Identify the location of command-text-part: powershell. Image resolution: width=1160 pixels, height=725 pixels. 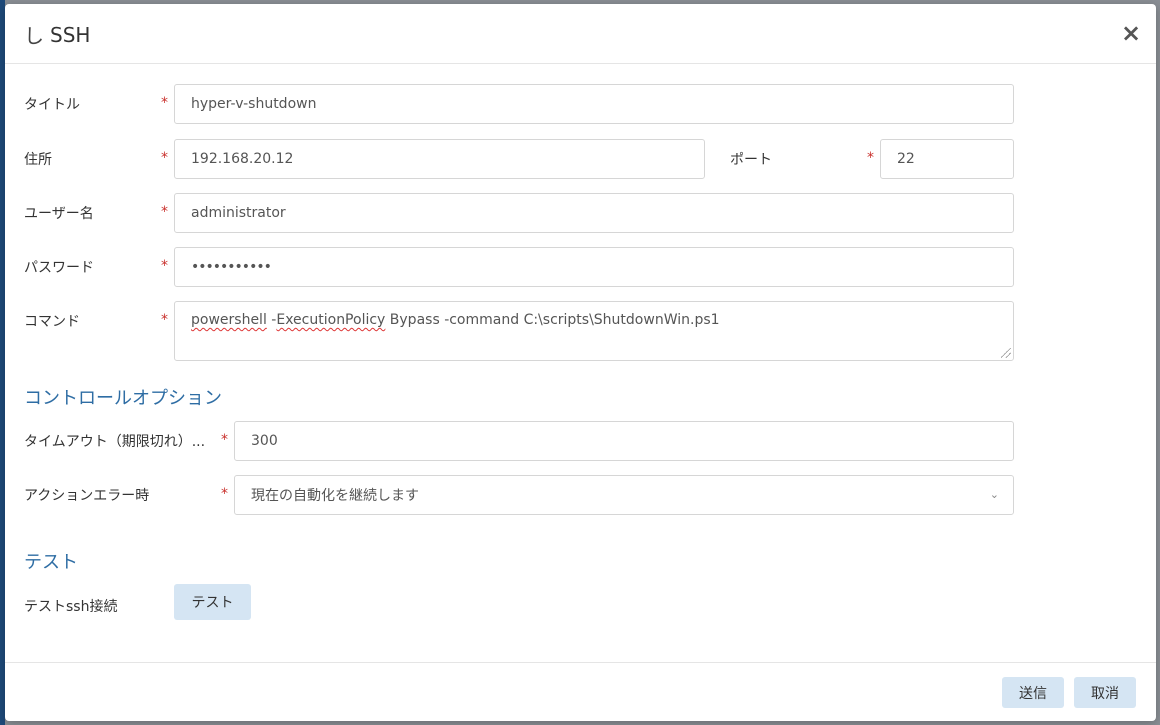
(229, 320).